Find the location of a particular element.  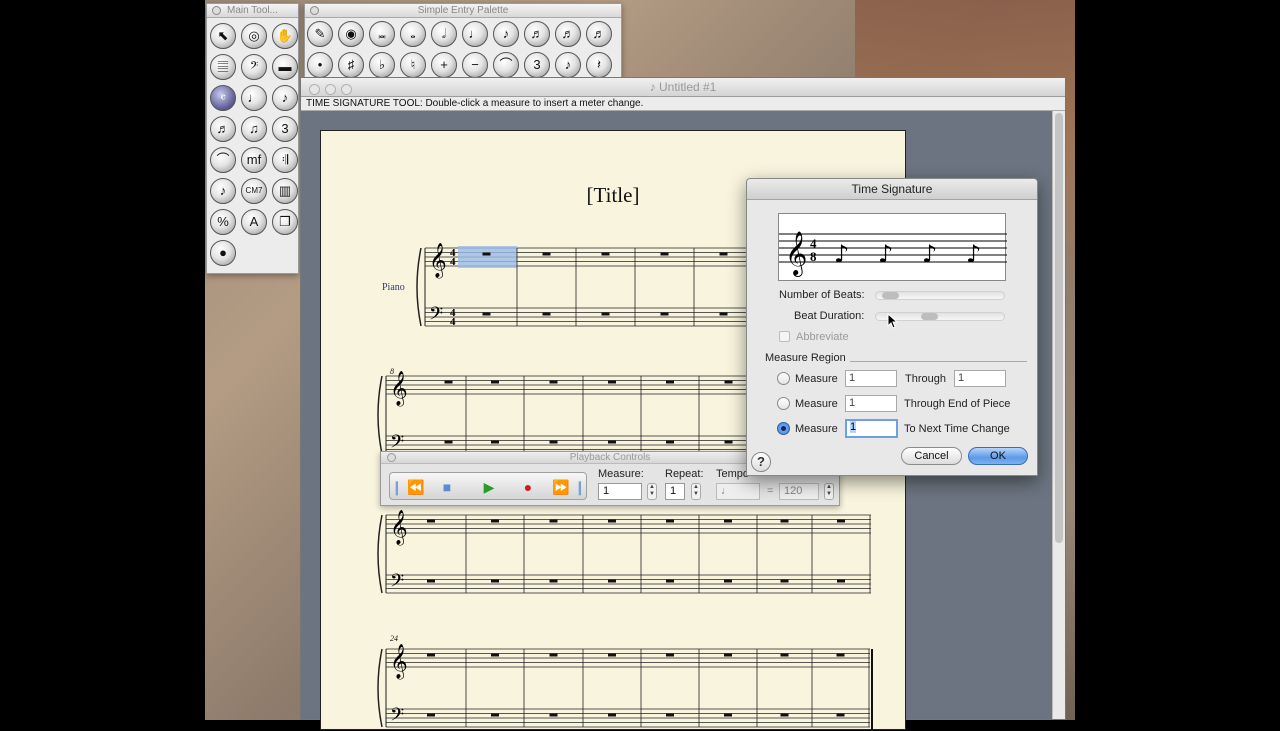

fast-forward-icon: ⏩ is located at coordinates (561, 487).